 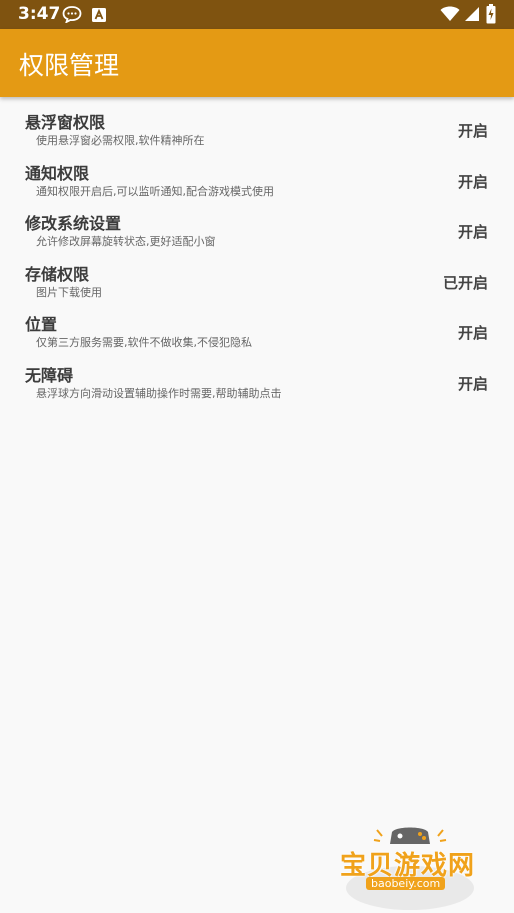 What do you see at coordinates (257, 182) in the screenshot?
I see `permission-item-notification: 通知权限 通知权限开启后,可以监听通知,配合游戏模式使用 开启` at bounding box center [257, 182].